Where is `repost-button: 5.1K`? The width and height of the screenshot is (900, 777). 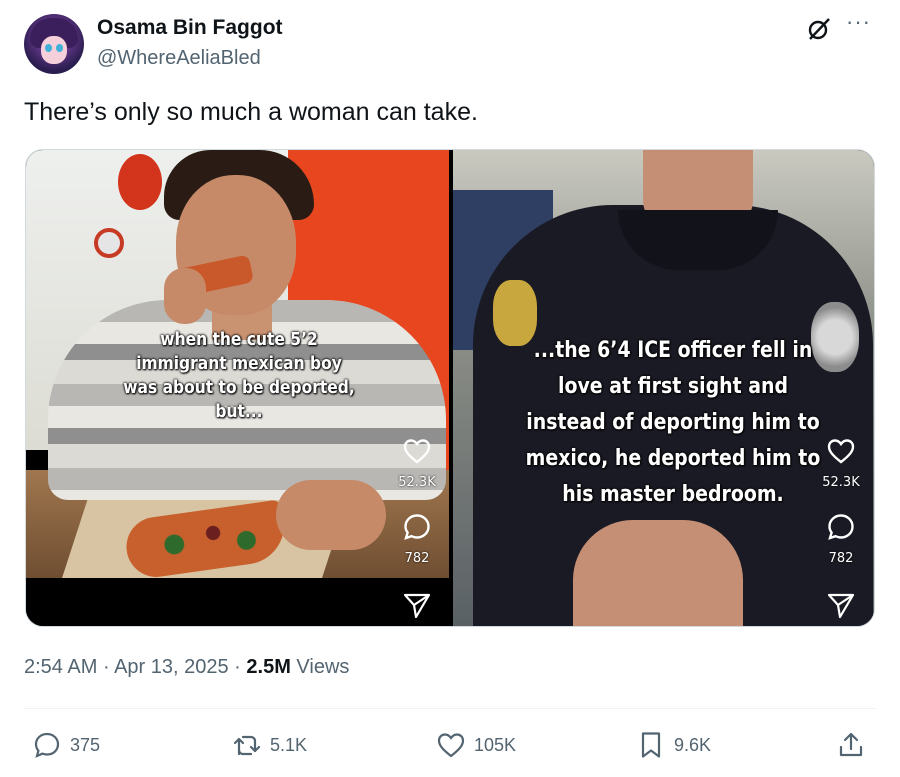
repost-button: 5.1K is located at coordinates (269, 745).